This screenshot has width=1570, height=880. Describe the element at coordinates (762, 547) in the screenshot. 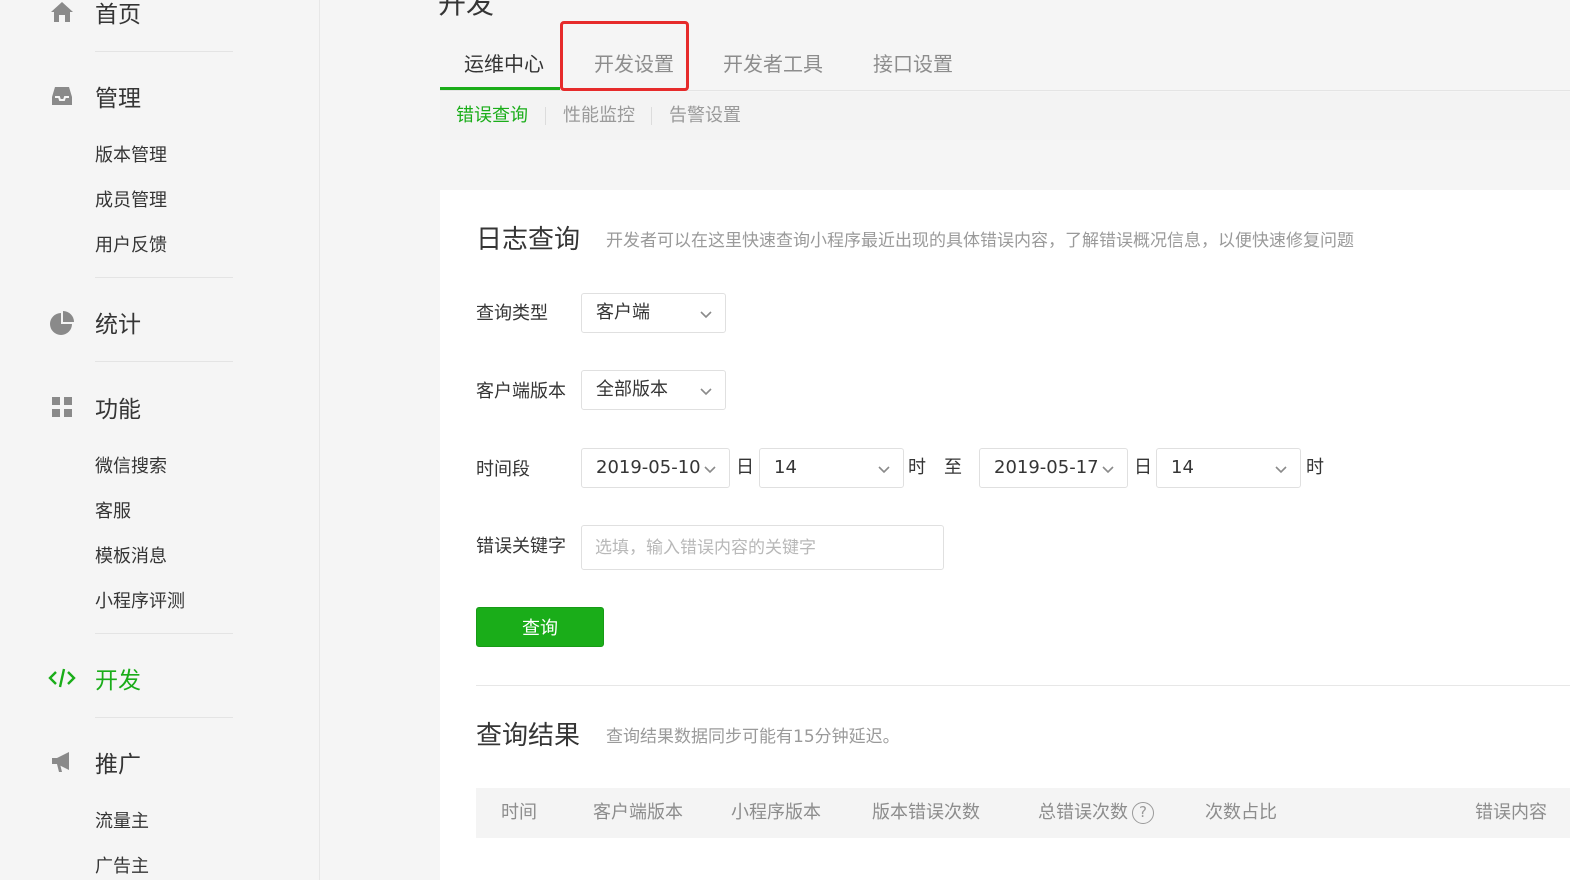

I see `keyword-input` at that location.